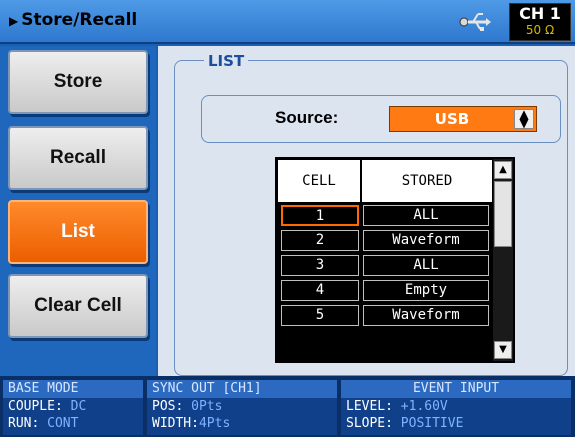 The height and width of the screenshot is (437, 575). Describe the element at coordinates (207, 406) in the screenshot. I see `pos-value: 0Pts` at that location.